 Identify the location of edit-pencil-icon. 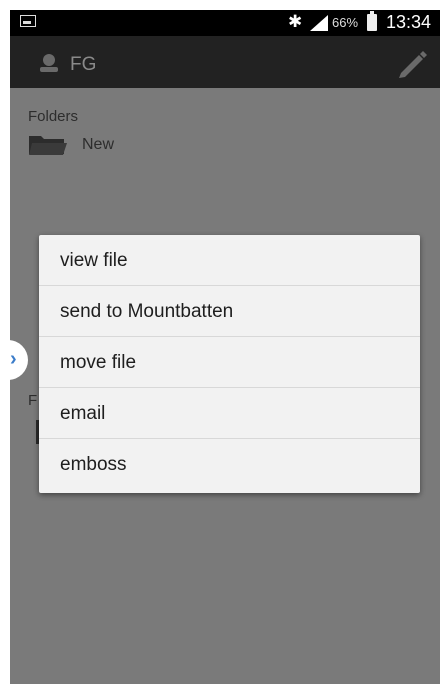
(412, 63).